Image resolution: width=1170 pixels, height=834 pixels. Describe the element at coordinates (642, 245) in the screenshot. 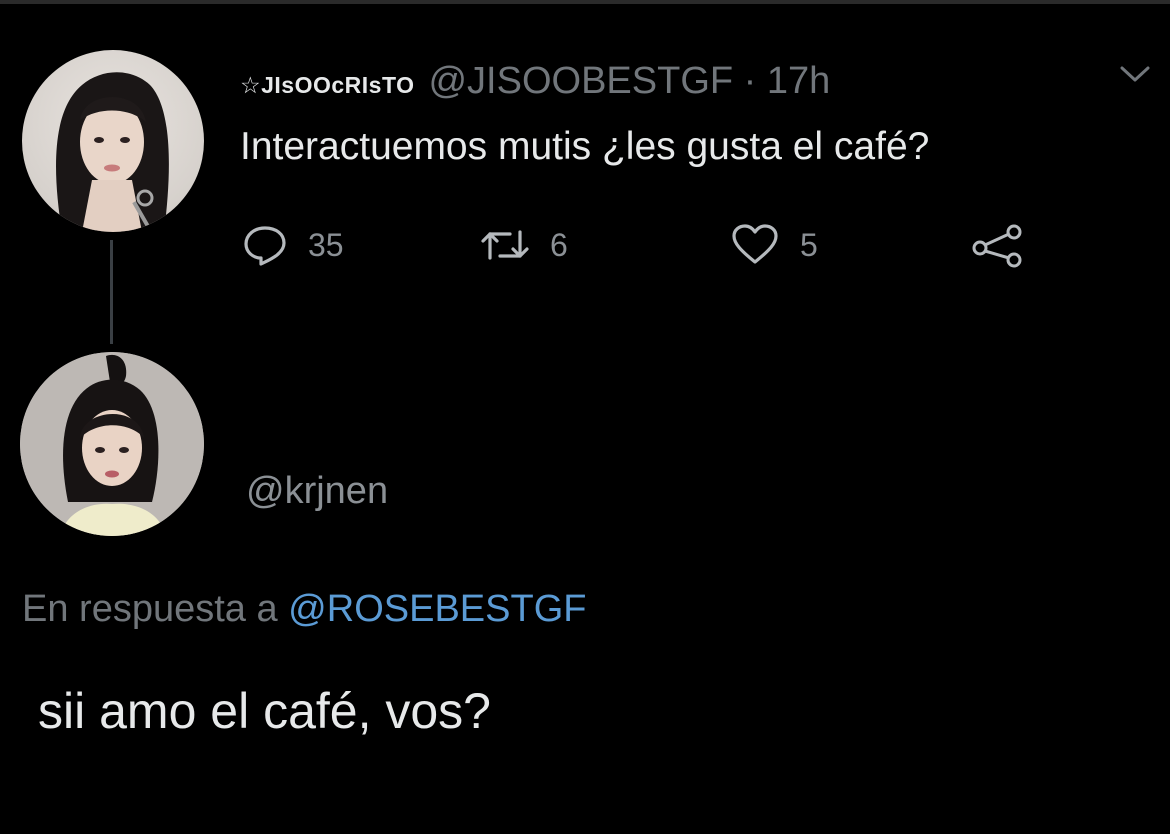

I see `action-bar: 35 6 5` at that location.